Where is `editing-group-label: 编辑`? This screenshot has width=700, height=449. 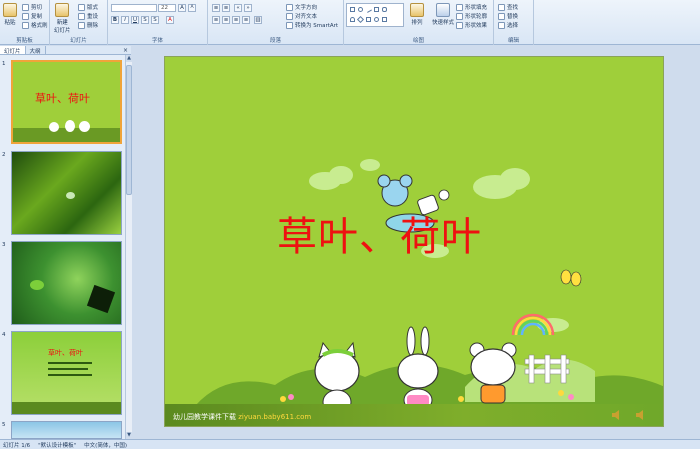
editing-group-label: 编辑 is located at coordinates (513, 41).